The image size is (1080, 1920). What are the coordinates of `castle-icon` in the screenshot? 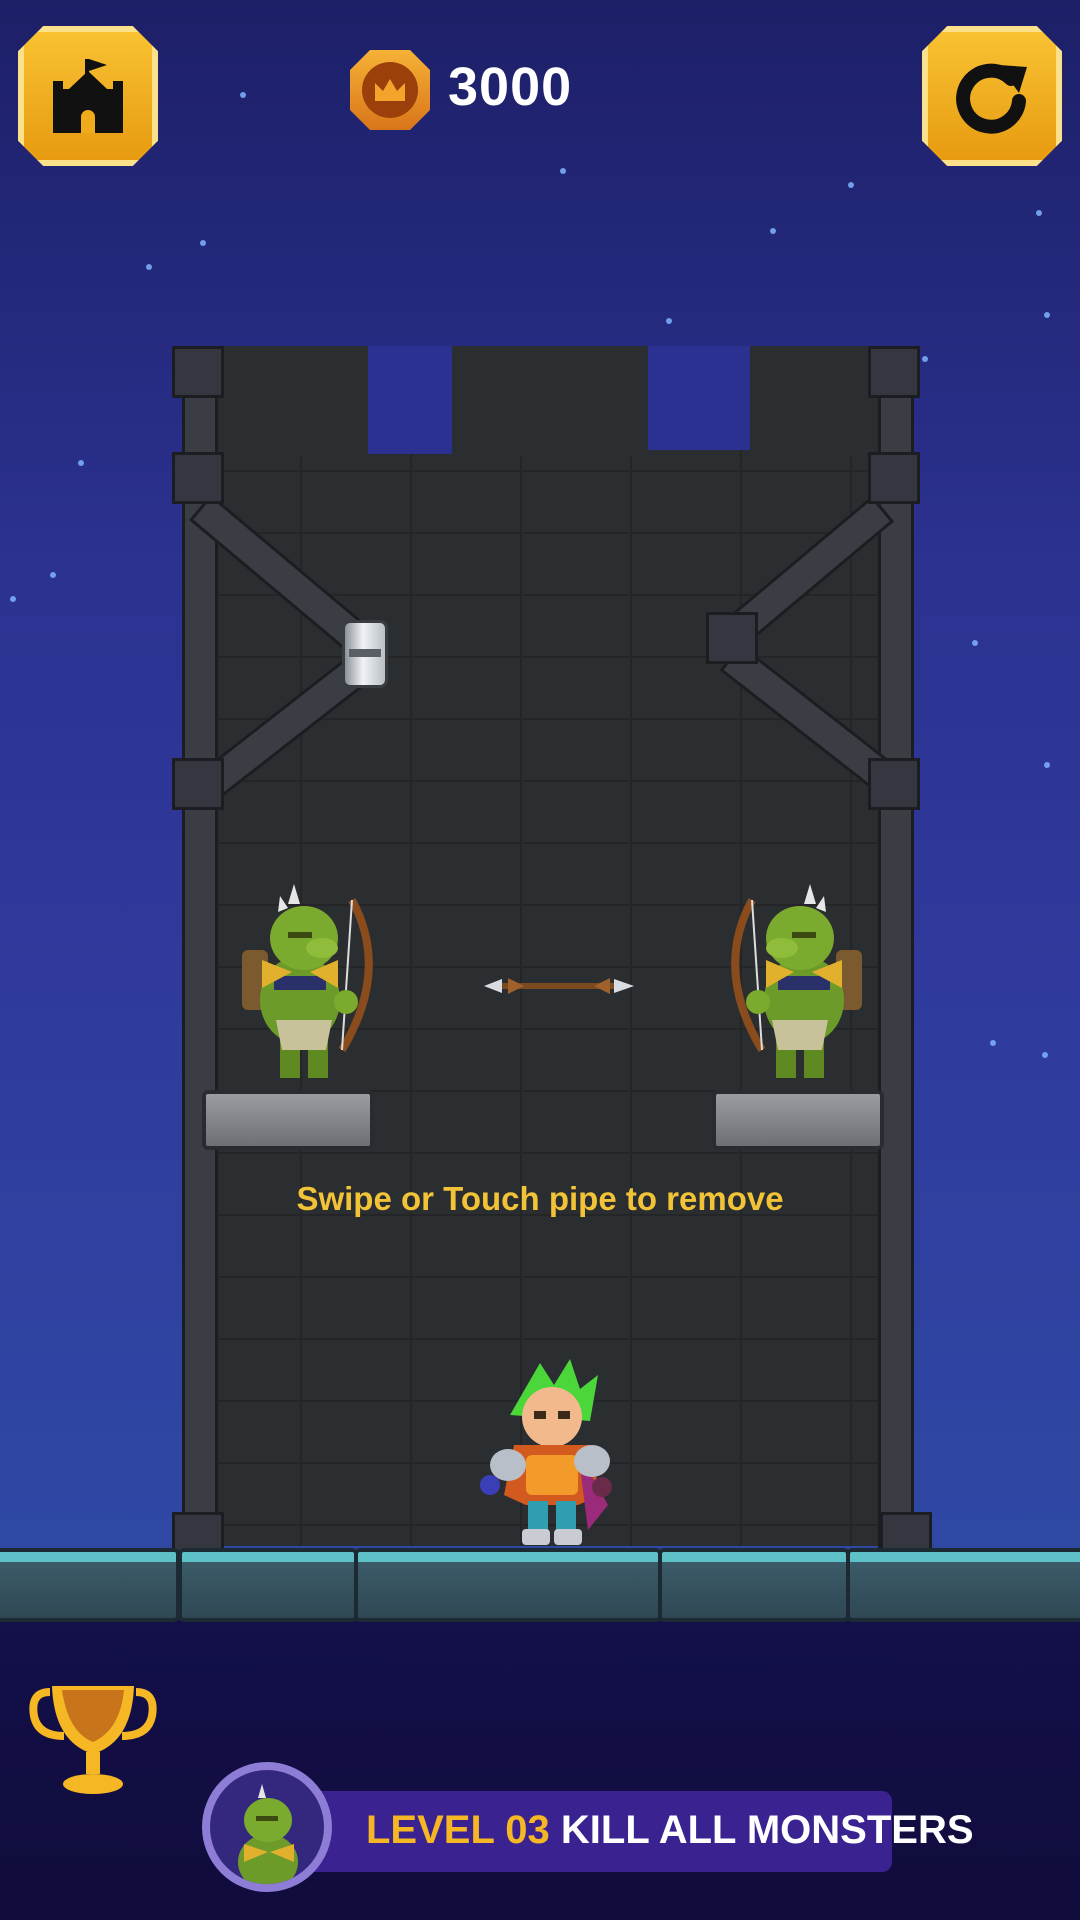 It's located at (88, 96).